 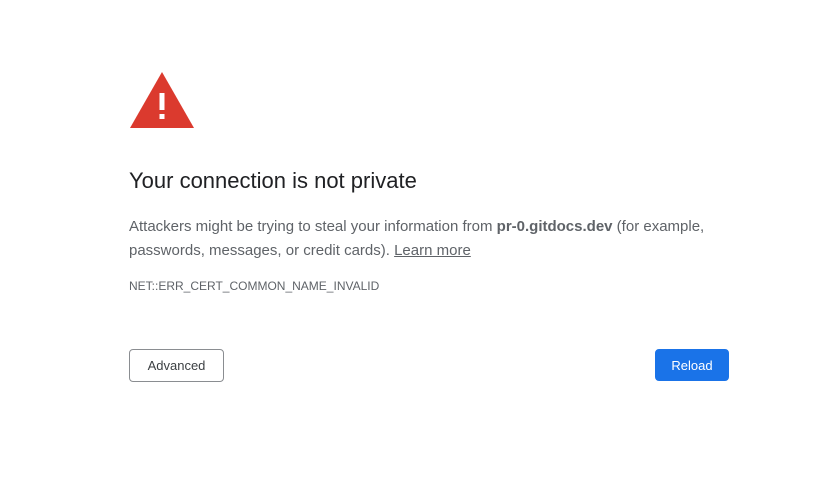 What do you see at coordinates (254, 286) in the screenshot?
I see `error-code: NET::ERR_CERT_COMMON_NAME_INVALID` at bounding box center [254, 286].